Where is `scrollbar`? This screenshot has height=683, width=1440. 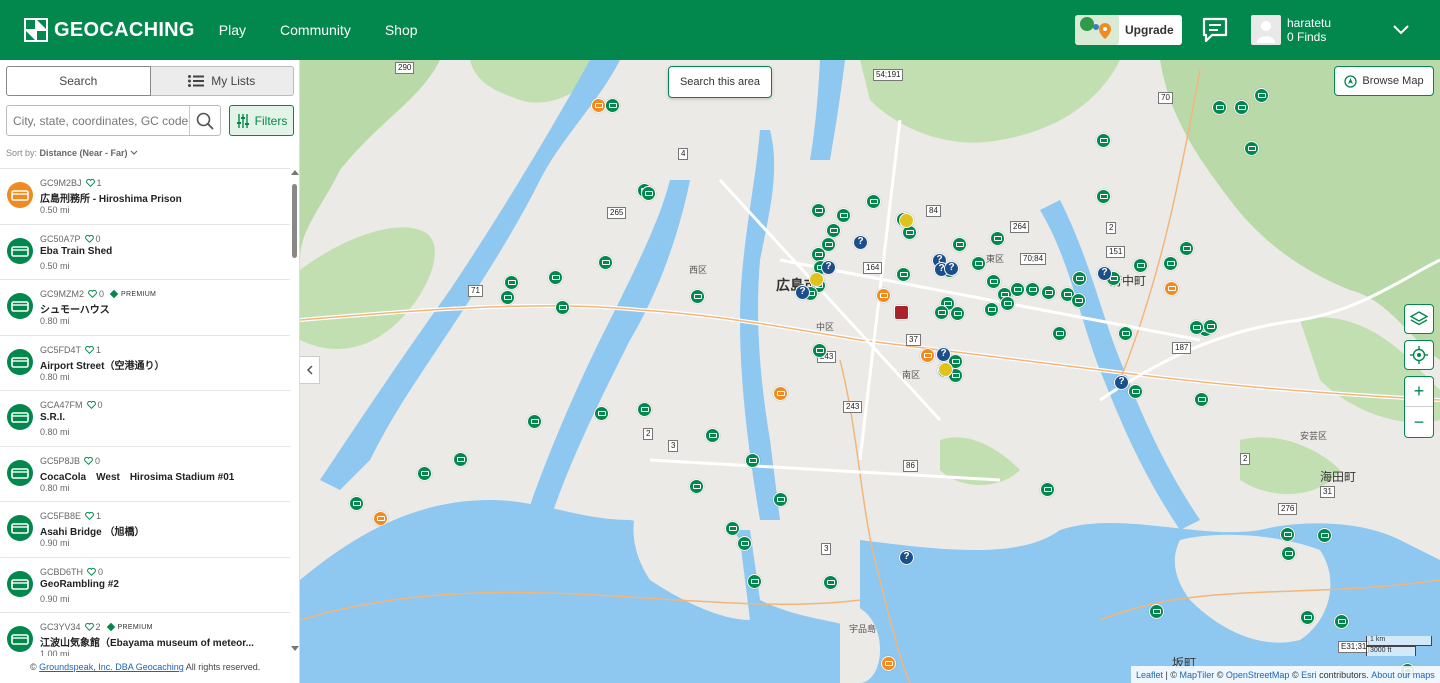
scrollbar is located at coordinates (295, 412).